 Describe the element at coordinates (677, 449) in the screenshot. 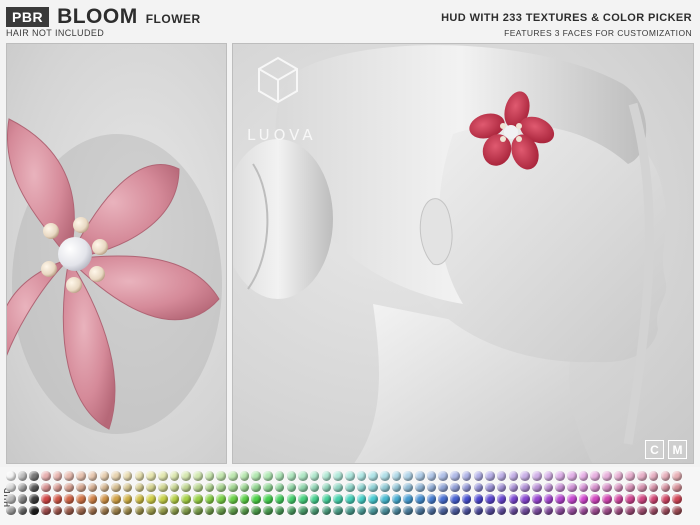

I see `material-mode-button: M` at that location.